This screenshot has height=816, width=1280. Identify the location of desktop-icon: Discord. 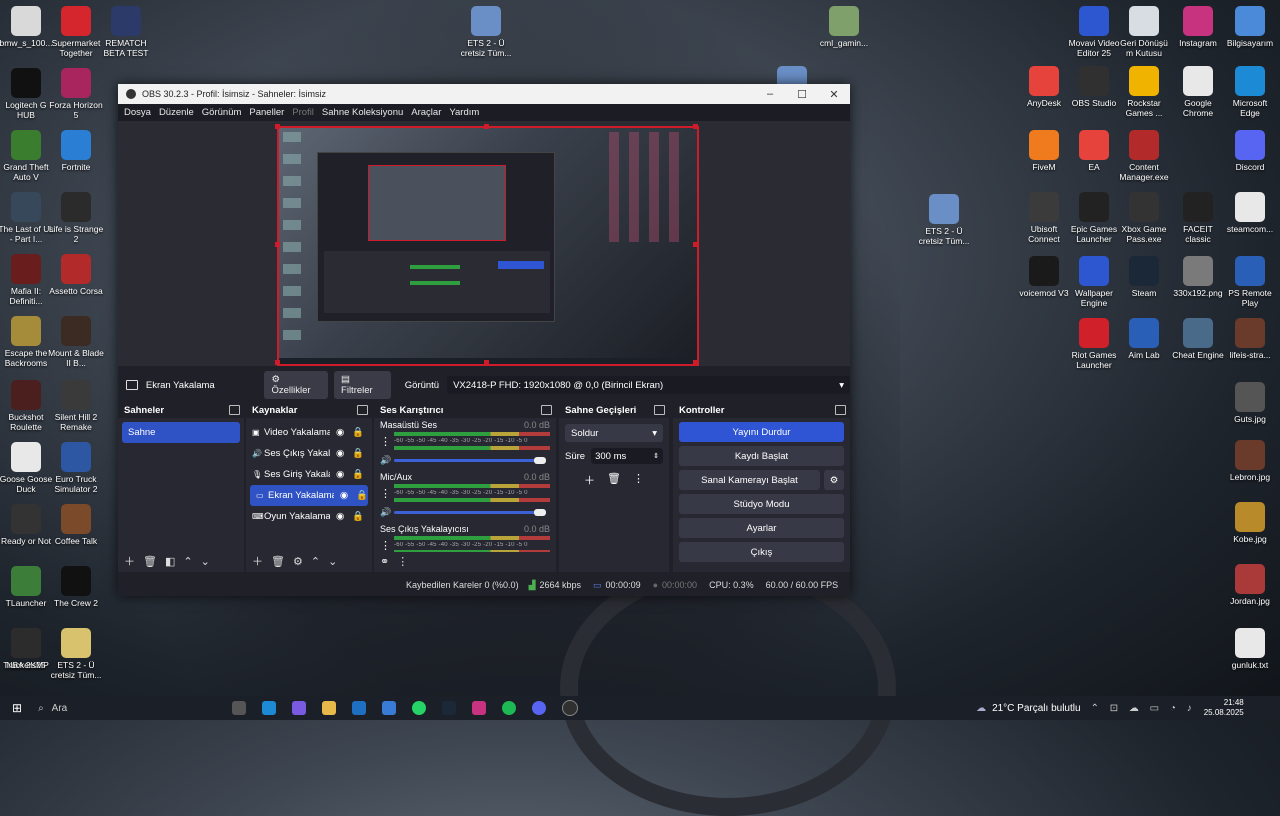
(1250, 151).